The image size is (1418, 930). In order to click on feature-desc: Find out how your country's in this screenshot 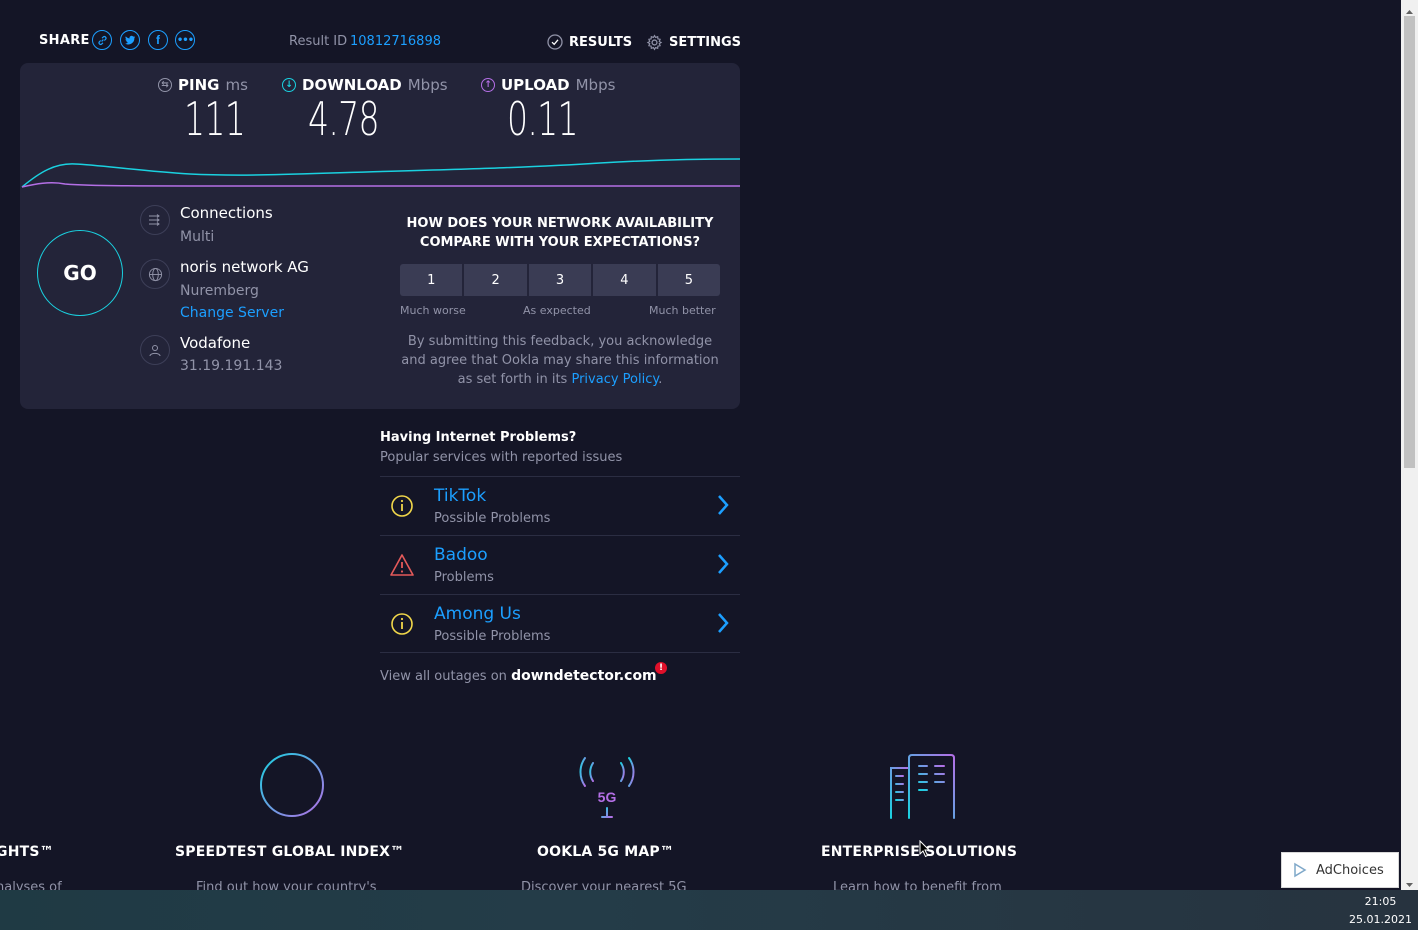, I will do `click(286, 885)`.